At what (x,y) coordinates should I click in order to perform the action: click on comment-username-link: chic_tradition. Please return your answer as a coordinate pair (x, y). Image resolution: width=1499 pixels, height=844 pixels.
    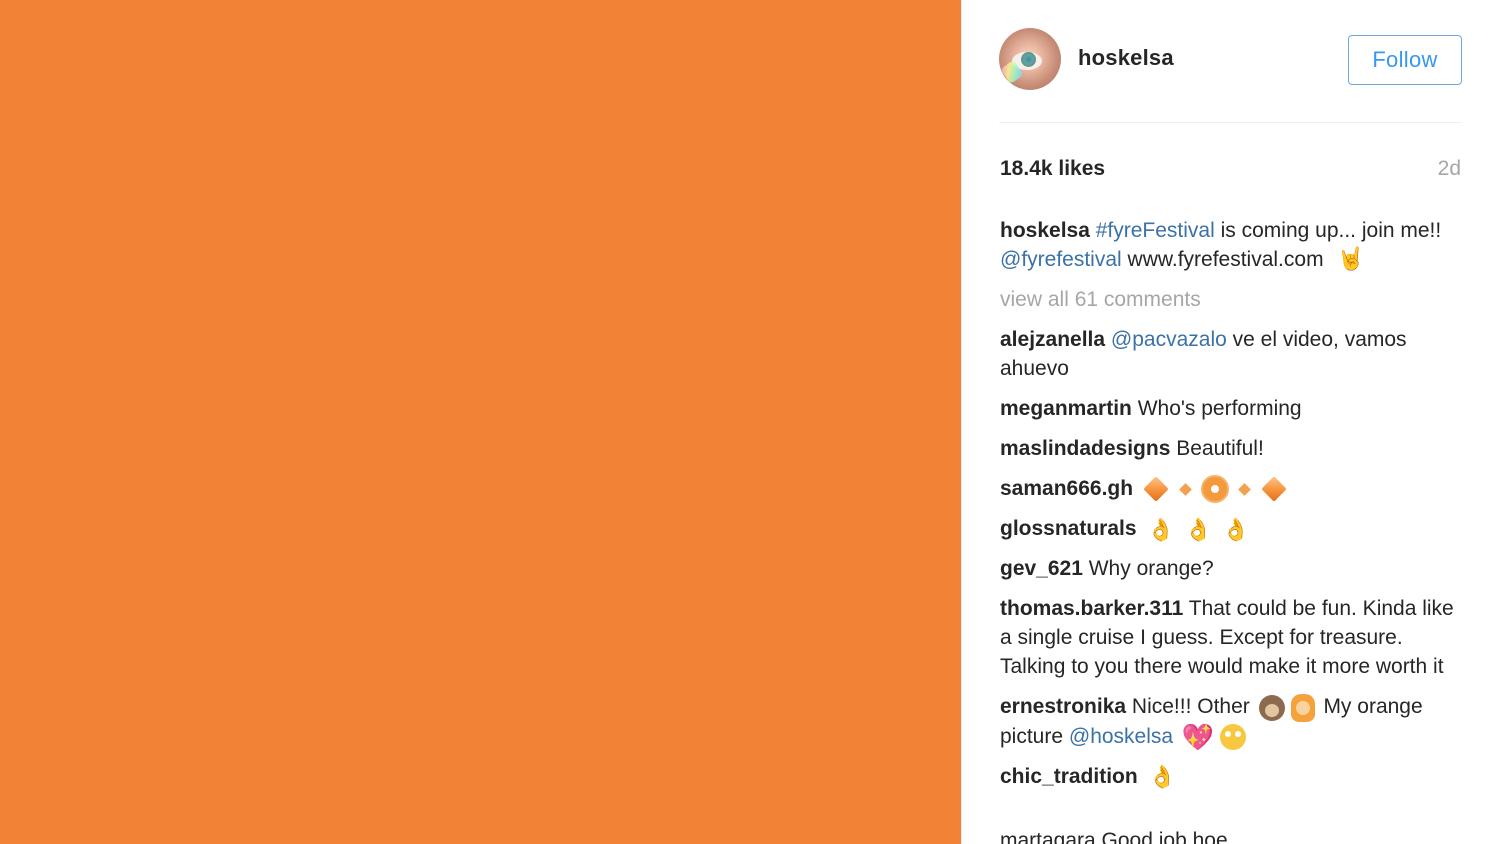
    Looking at the image, I should click on (1069, 776).